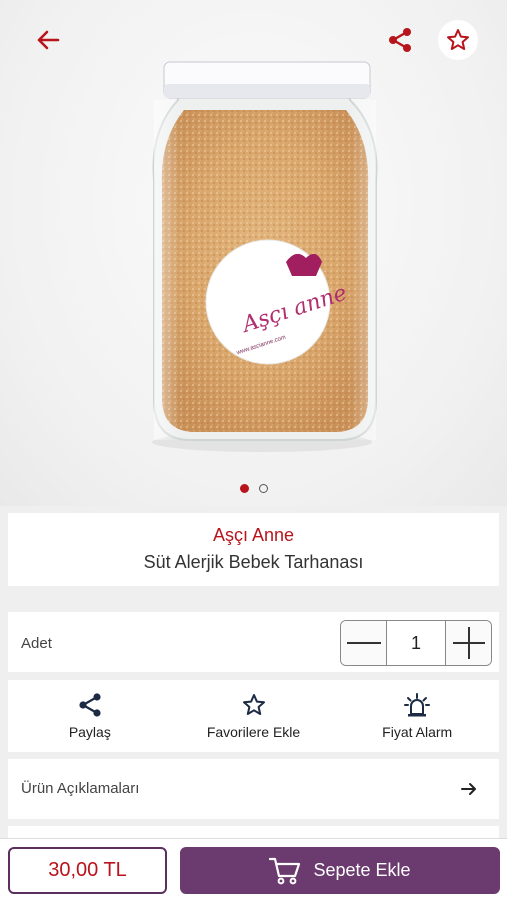 This screenshot has width=507, height=900. I want to click on cart-icon, so click(285, 870).